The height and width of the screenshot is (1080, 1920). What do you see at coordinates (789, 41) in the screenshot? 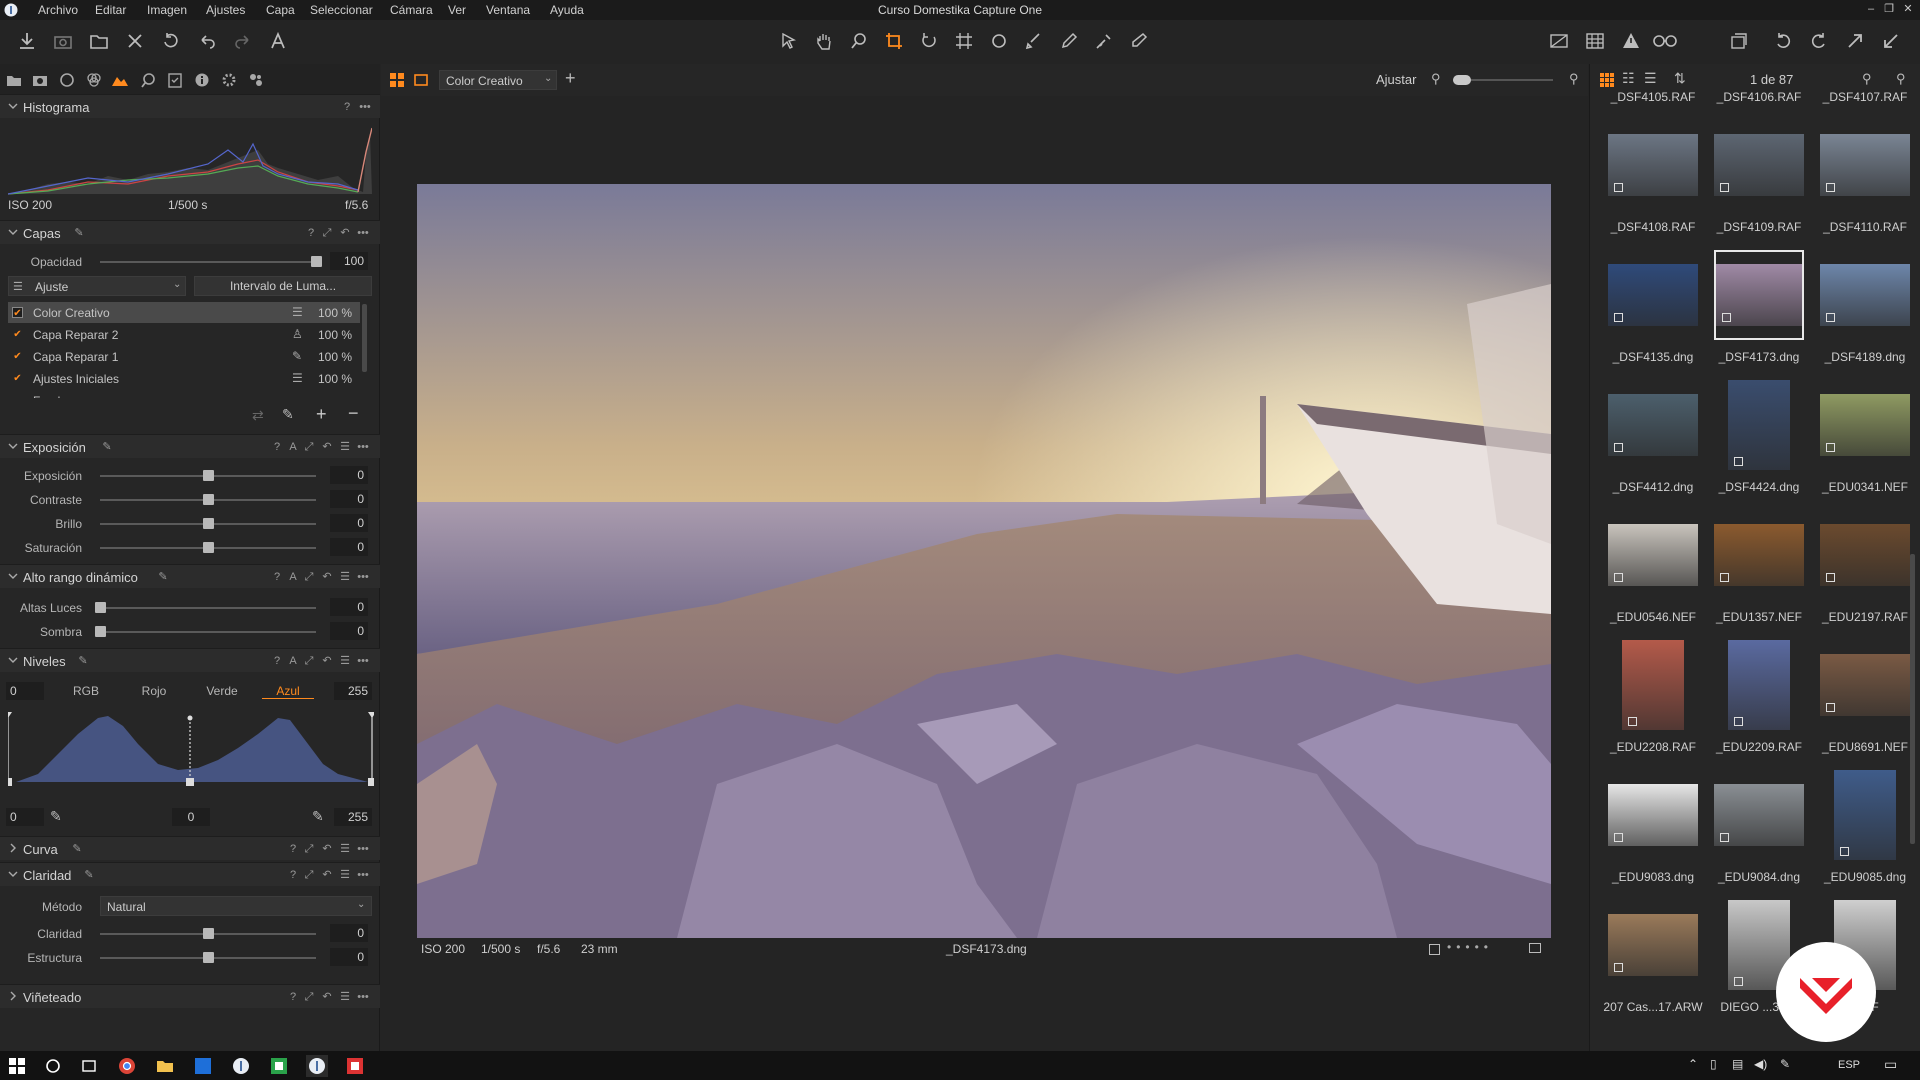
I see `select-cursor-icon` at bounding box center [789, 41].